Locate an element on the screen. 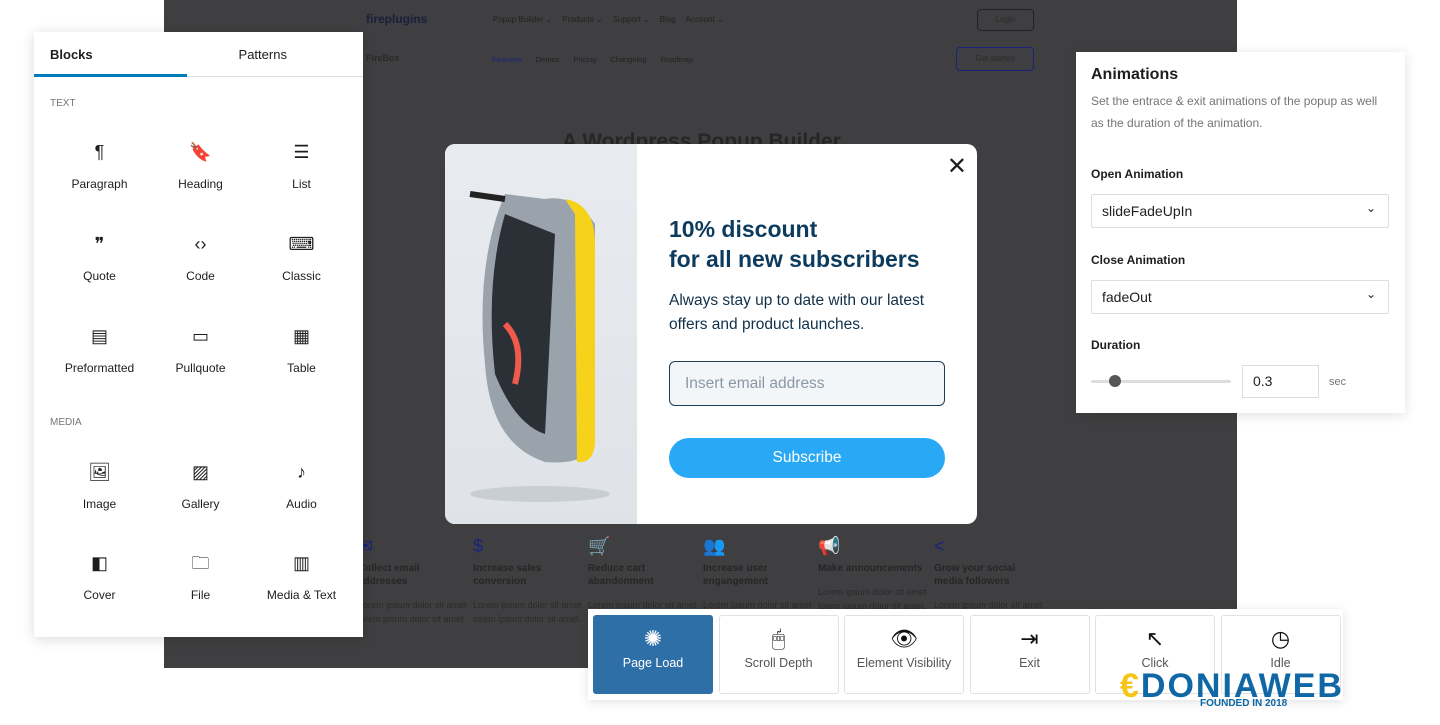 The image size is (1440, 725). block-label: Preformatted is located at coordinates (99, 368).